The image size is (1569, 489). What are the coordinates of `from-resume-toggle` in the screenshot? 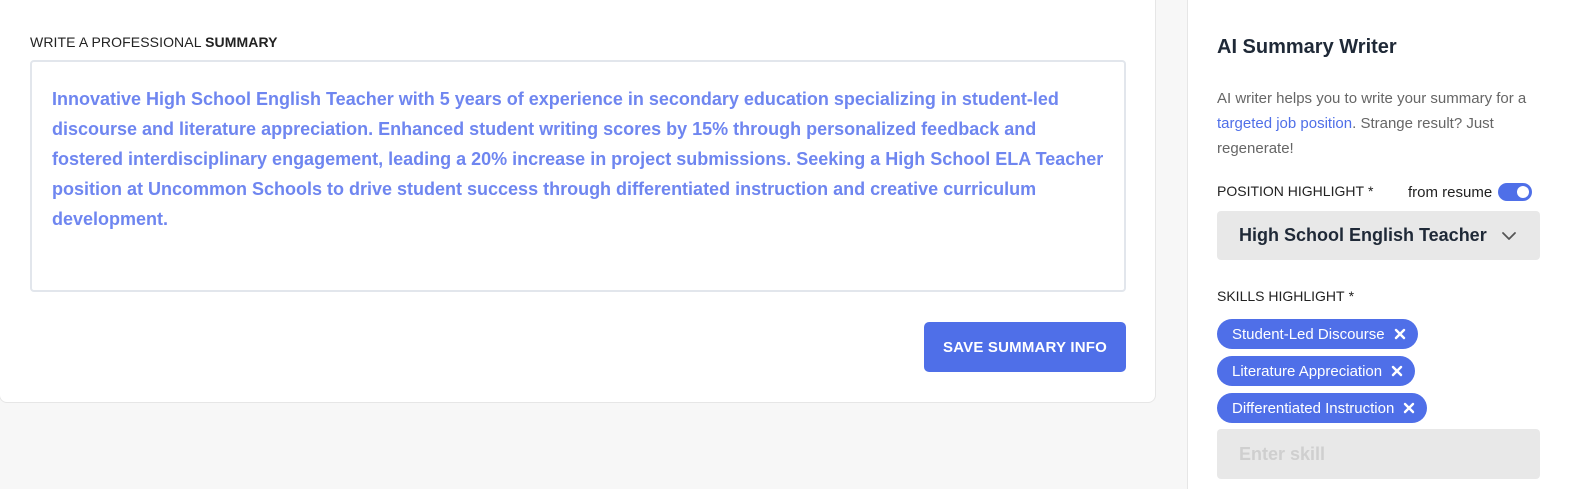 It's located at (1515, 192).